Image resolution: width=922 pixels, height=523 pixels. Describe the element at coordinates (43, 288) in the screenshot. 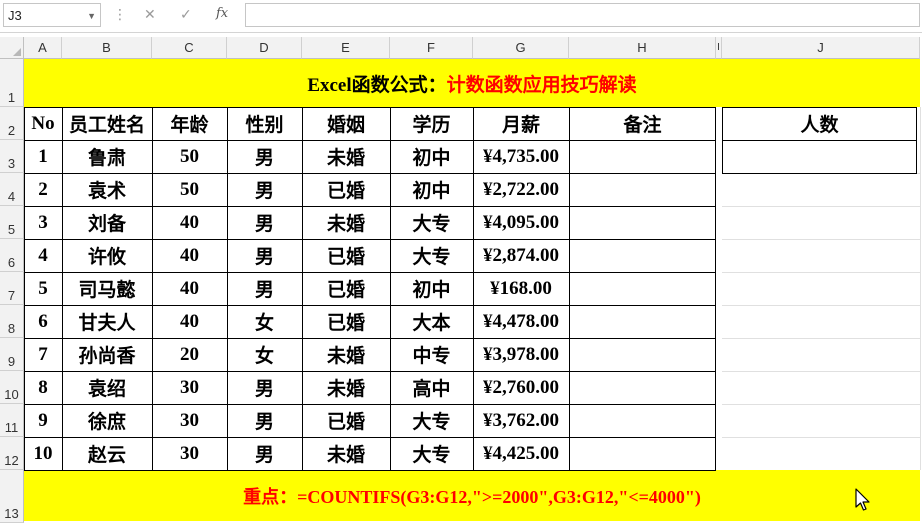

I see `cell-no: 5` at that location.